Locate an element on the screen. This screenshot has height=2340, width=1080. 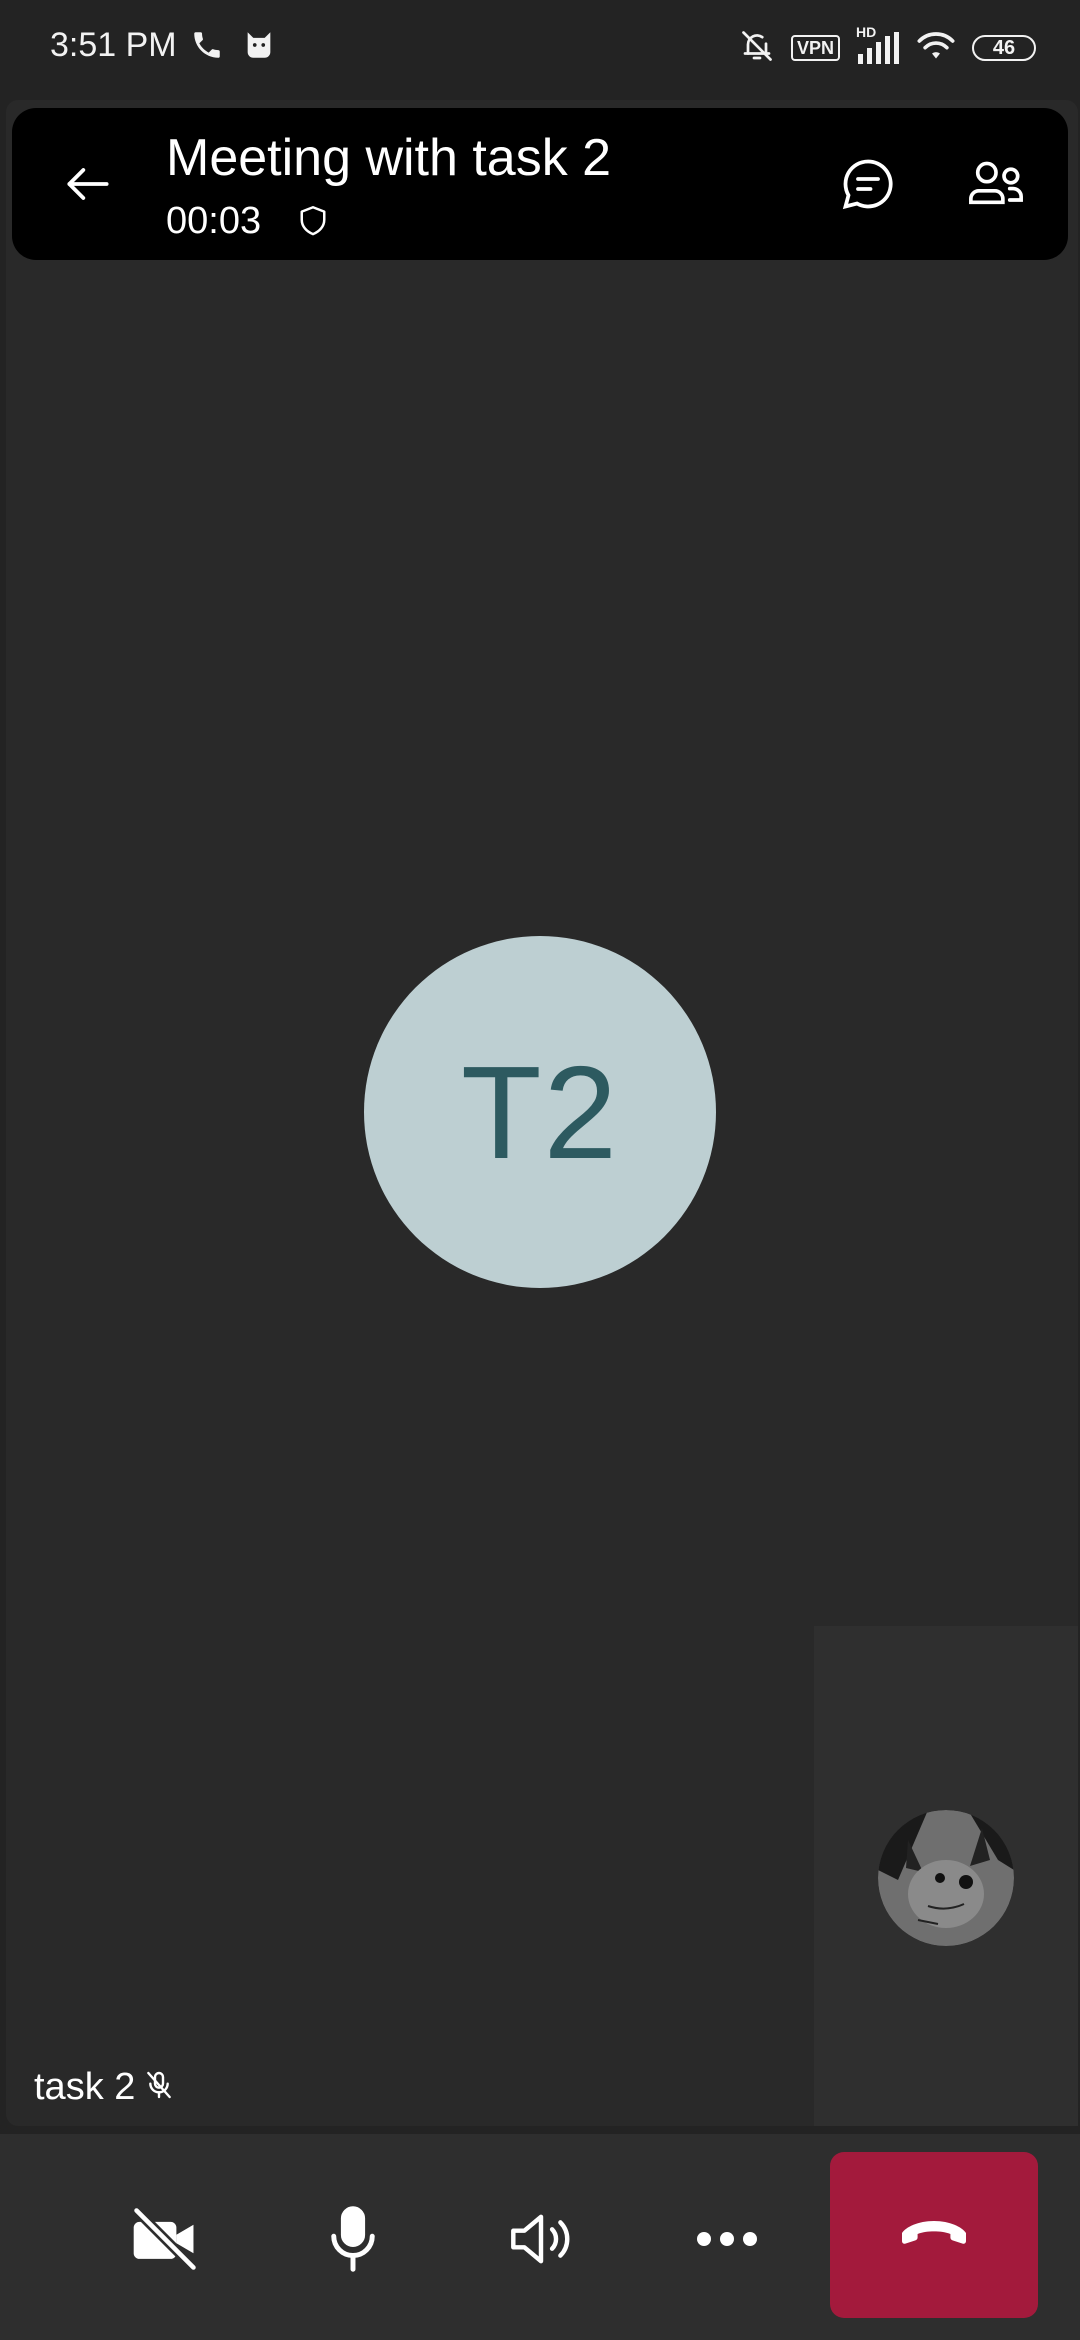
back-button is located at coordinates (88, 184).